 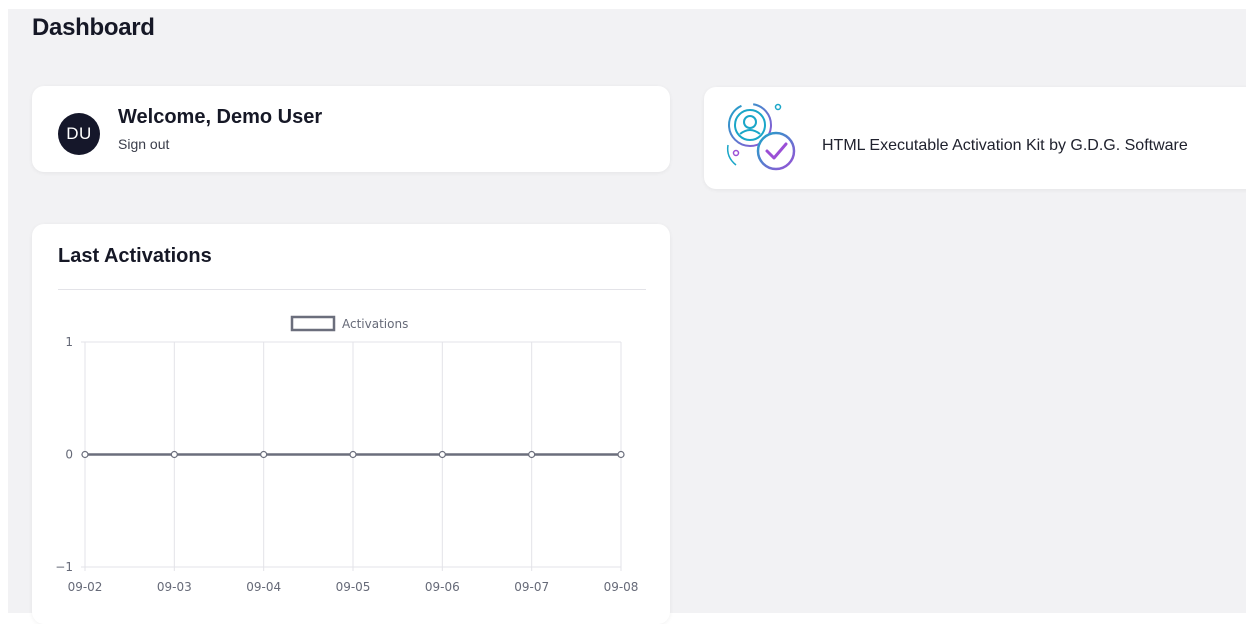 What do you see at coordinates (85, 587) in the screenshot?
I see `x-tick-label: 09-02` at bounding box center [85, 587].